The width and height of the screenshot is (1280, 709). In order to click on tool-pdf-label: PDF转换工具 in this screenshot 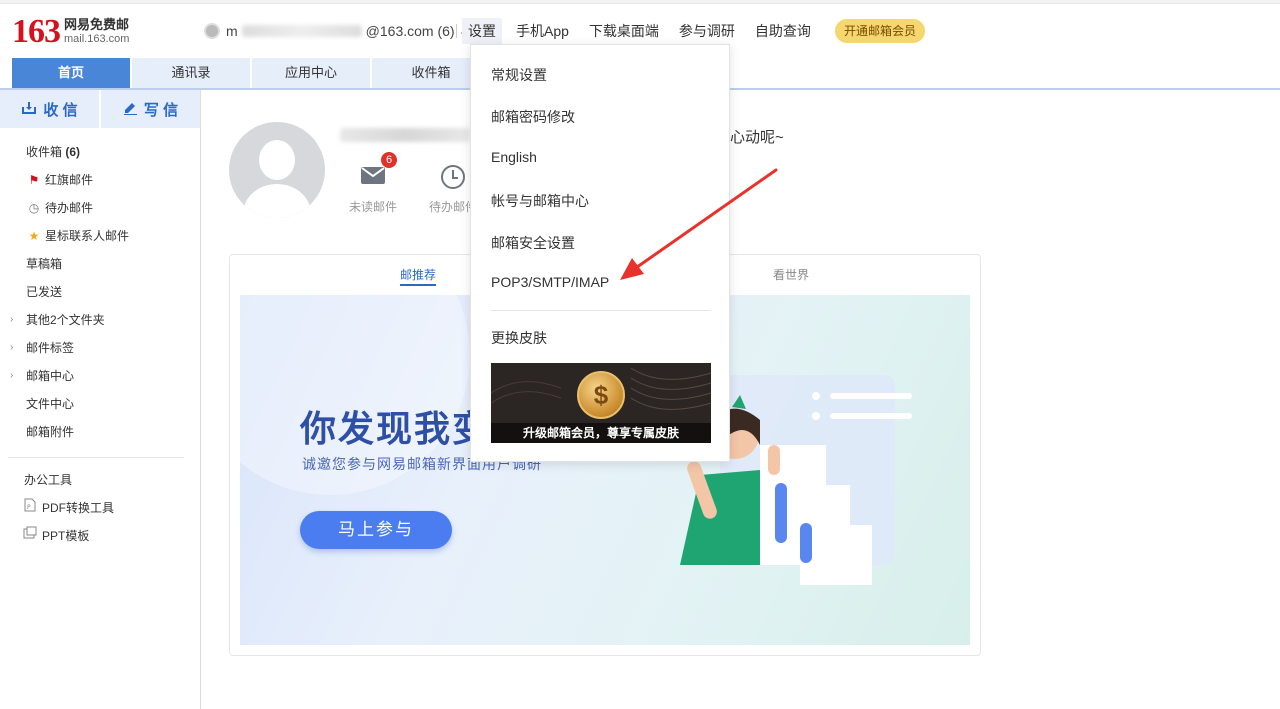, I will do `click(78, 508)`.